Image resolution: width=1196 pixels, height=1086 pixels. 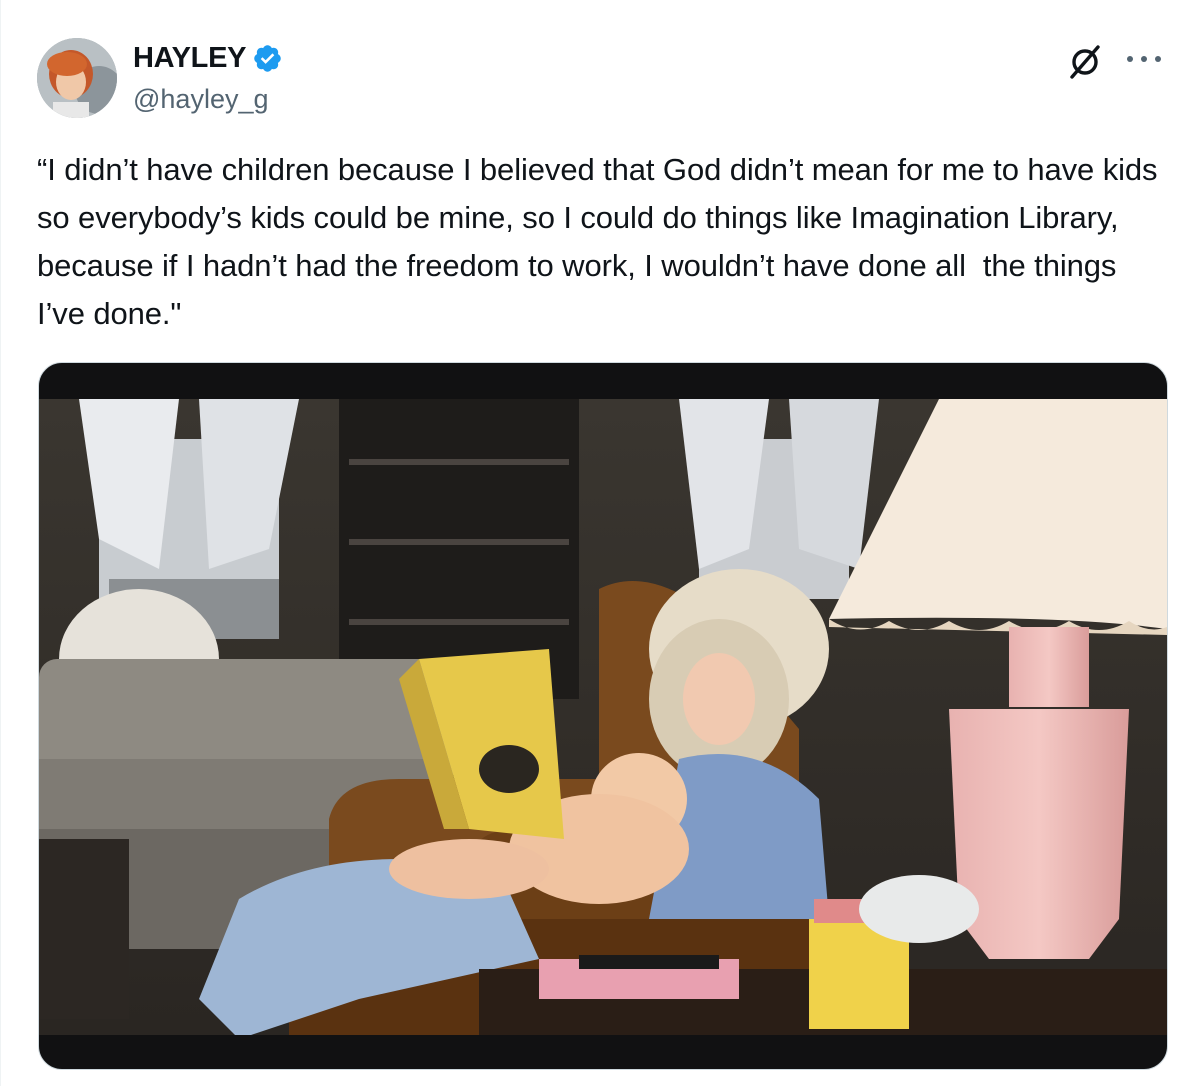 I want to click on author-name-row: HAYLEY, so click(x=208, y=58).